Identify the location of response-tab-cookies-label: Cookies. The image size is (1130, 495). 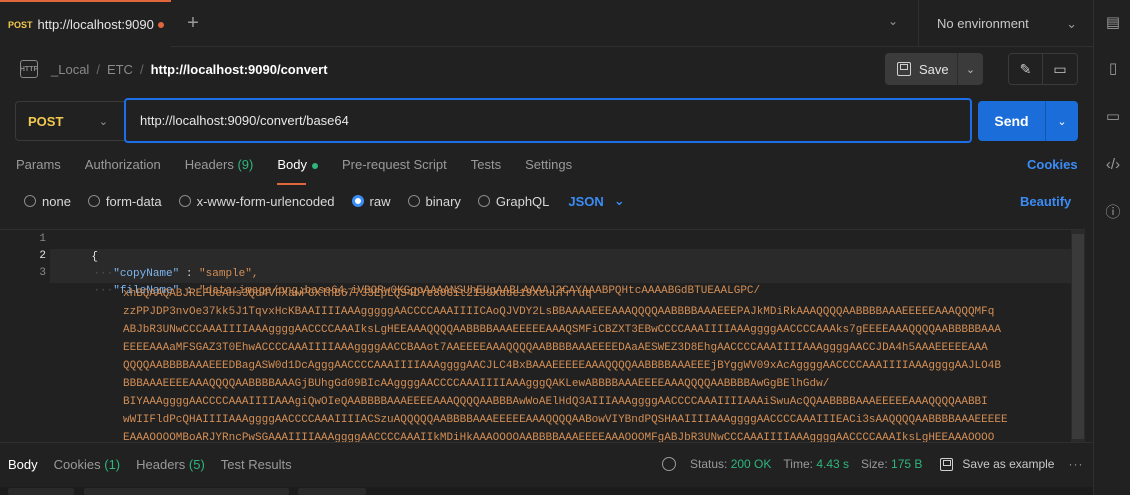
(77, 464).